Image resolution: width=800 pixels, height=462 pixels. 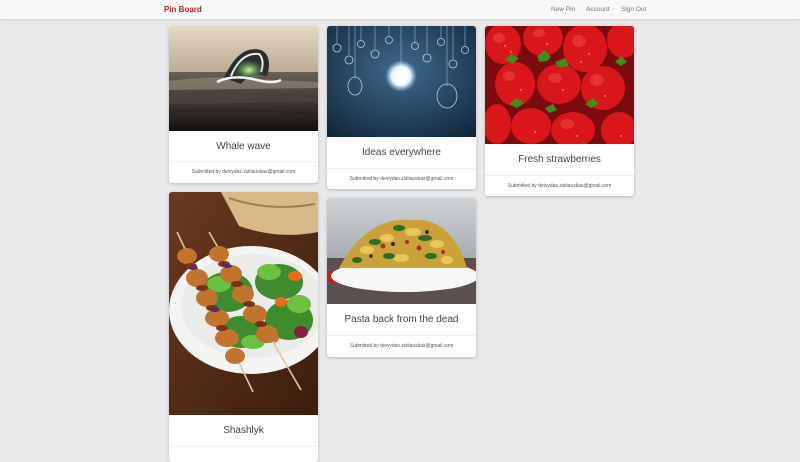 What do you see at coordinates (401, 81) in the screenshot?
I see `pin-image-light-bulbs` at bounding box center [401, 81].